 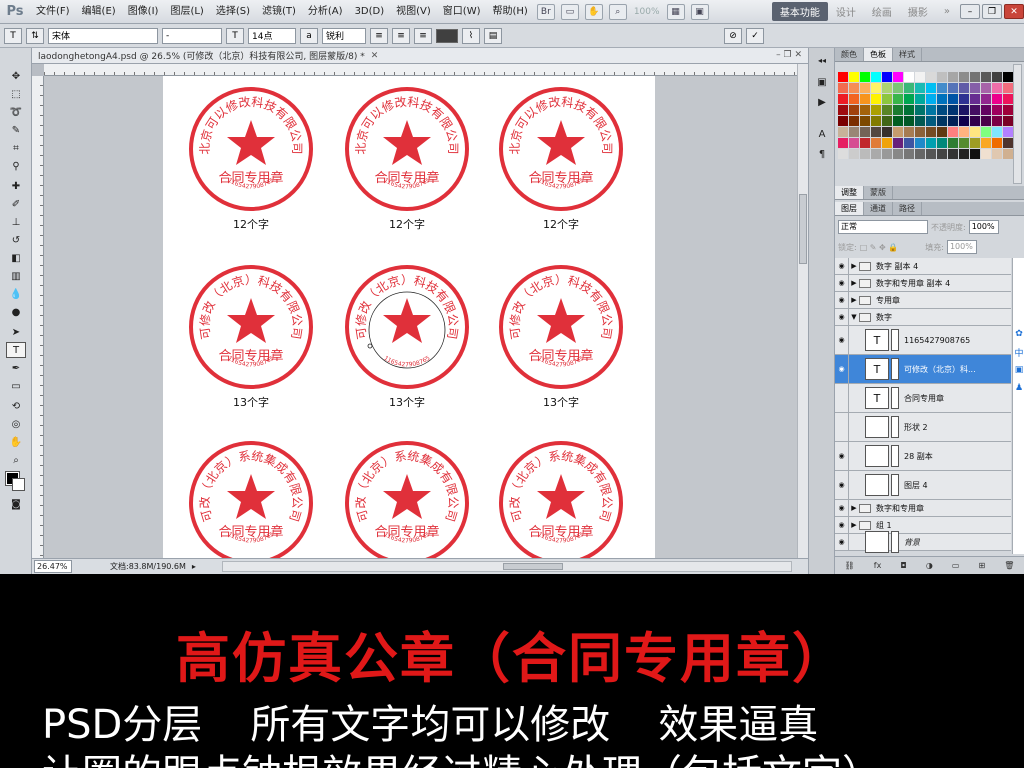 I want to click on tab-paths: 路径, so click(x=907, y=208).